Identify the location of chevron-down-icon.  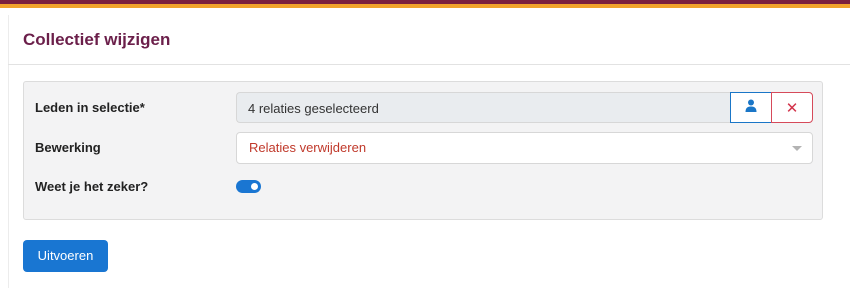
(797, 148).